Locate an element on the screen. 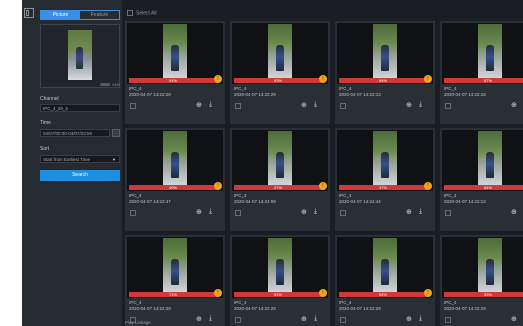  result-thumbnail: 37%! is located at coordinates (385, 160).